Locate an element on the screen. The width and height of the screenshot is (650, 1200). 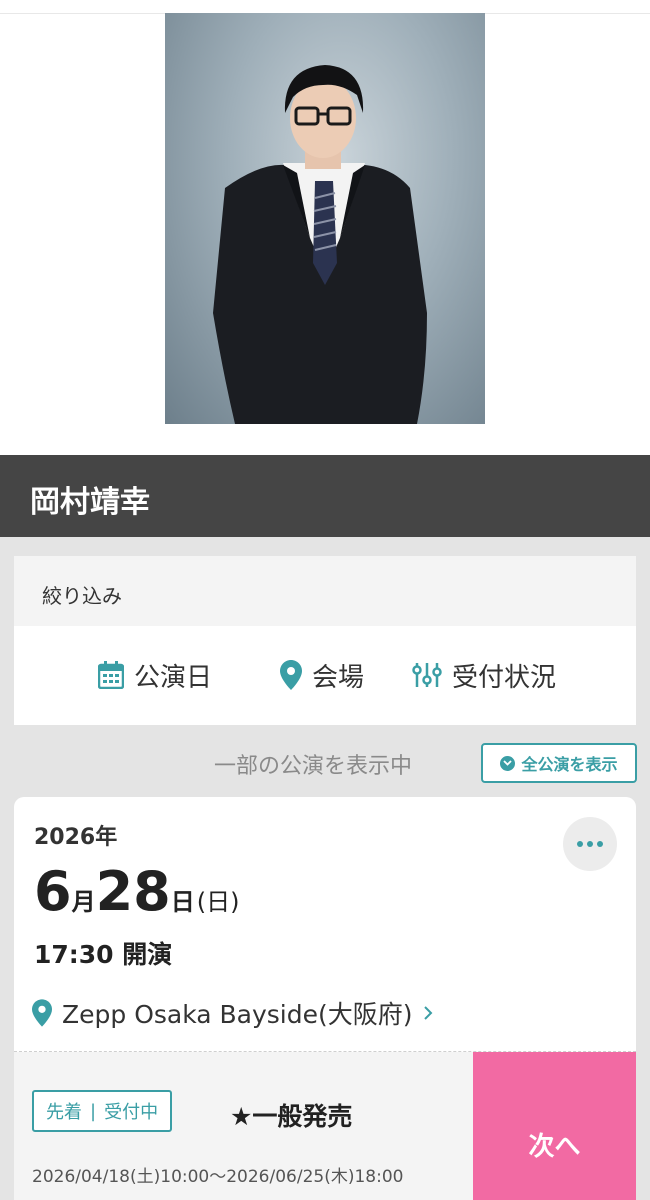
filter-date-button: 公演日 is located at coordinates (155, 675).